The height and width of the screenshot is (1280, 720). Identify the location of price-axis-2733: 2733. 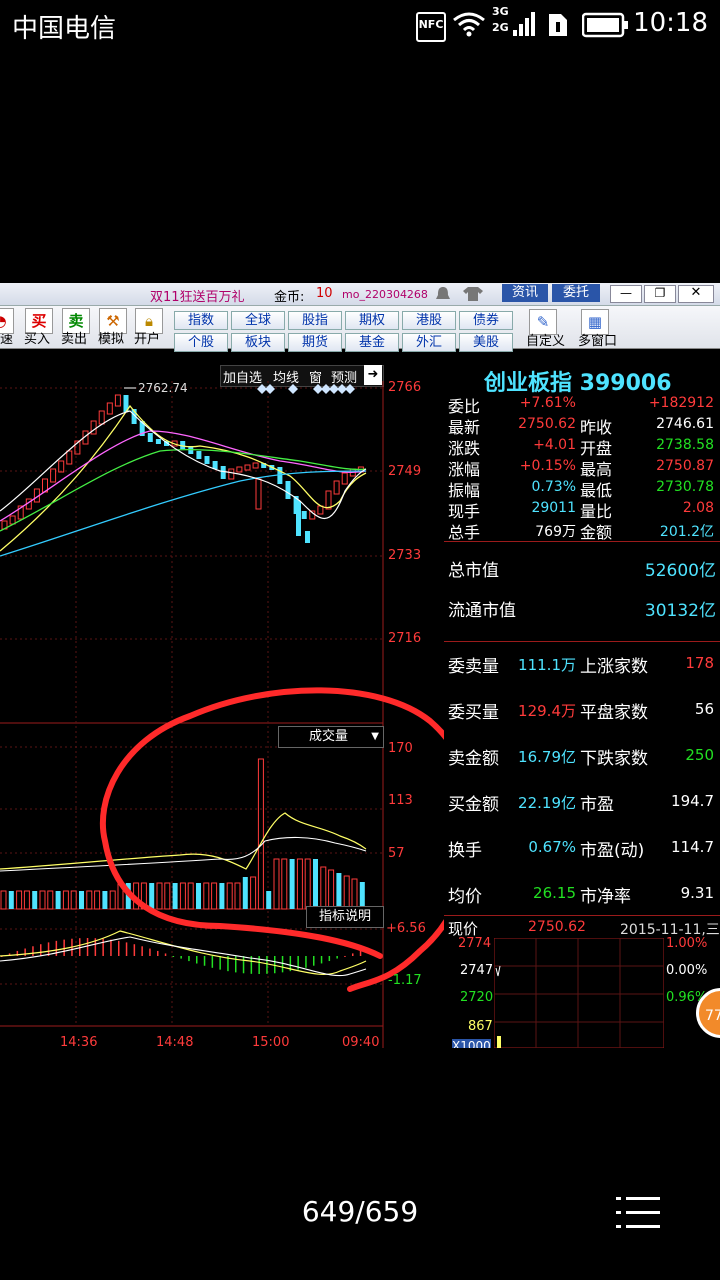
(405, 555).